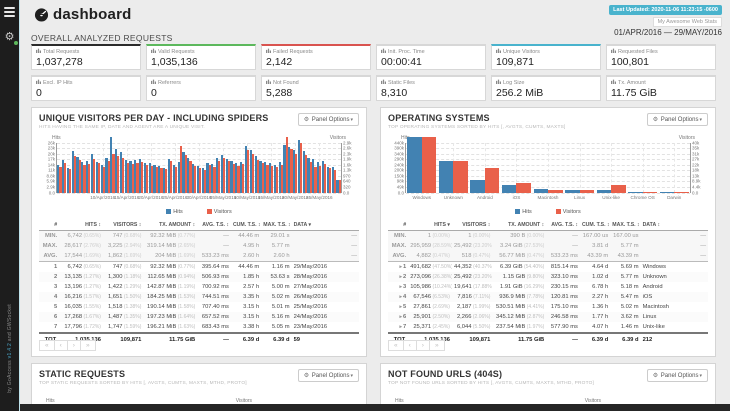 This screenshot has width=730, height=411. What do you see at coordinates (11, 38) in the screenshot?
I see `settings-gear-icon: ⚙` at bounding box center [11, 38].